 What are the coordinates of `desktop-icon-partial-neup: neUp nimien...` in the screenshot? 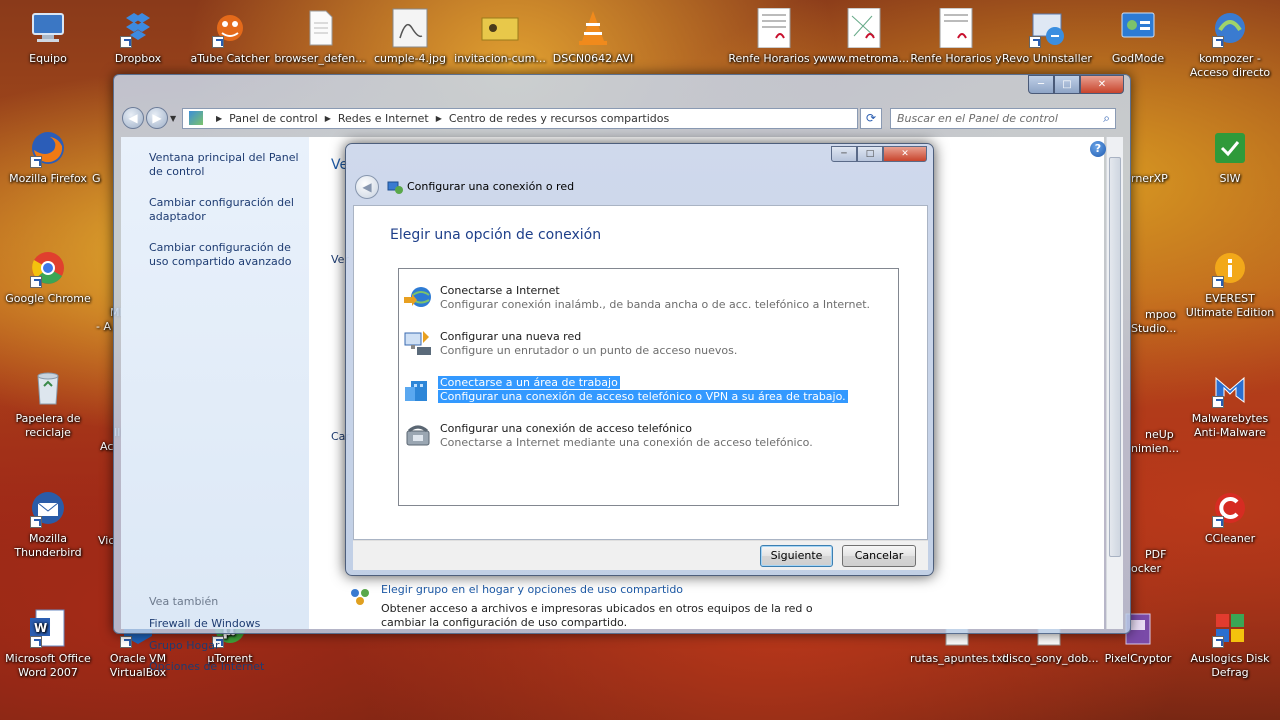 It's located at (1156, 442).